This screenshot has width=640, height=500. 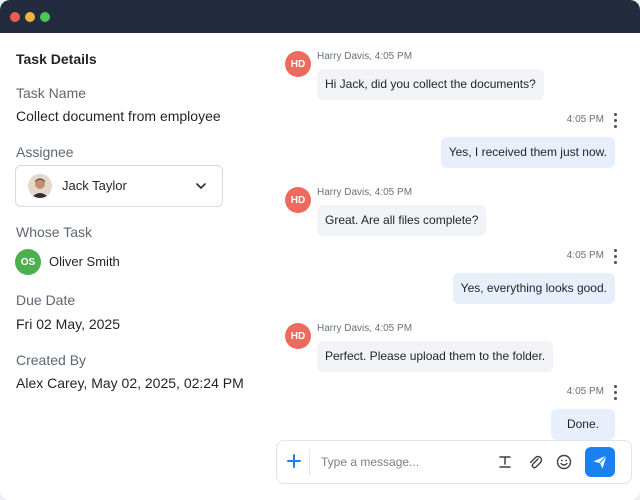 What do you see at coordinates (94, 185) in the screenshot?
I see `assignee-name: Jack Taylor` at bounding box center [94, 185].